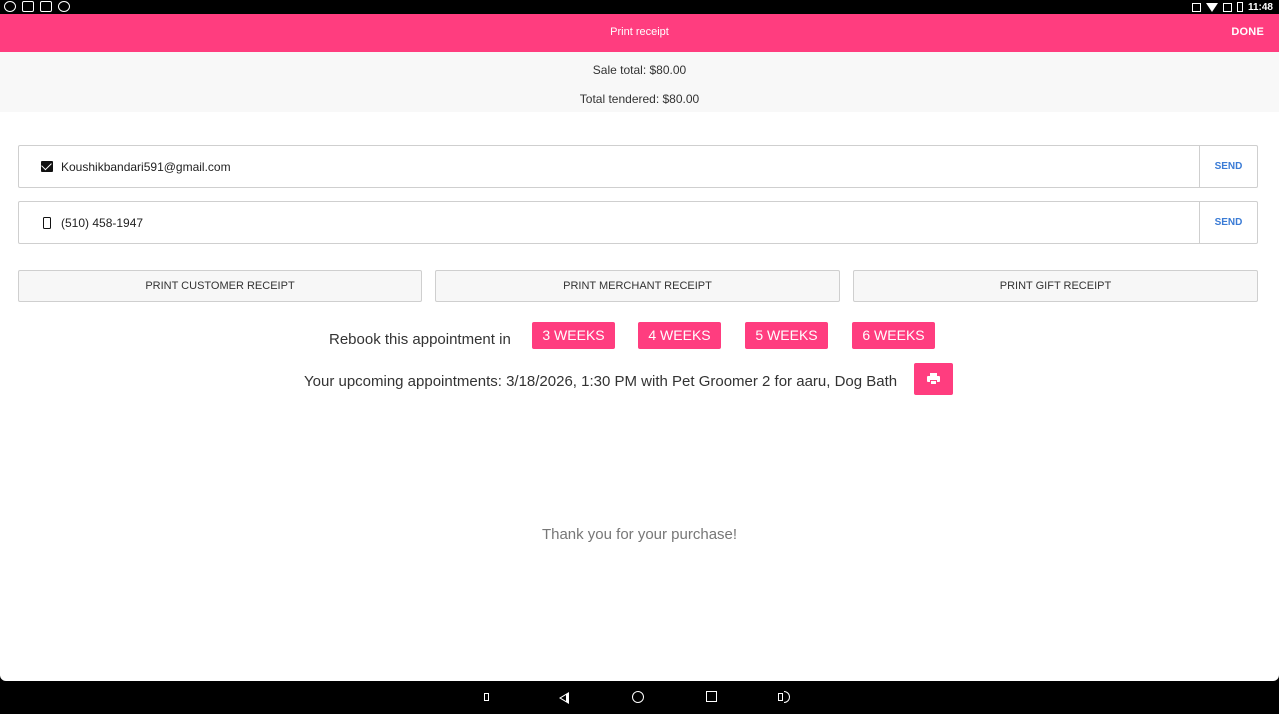 The height and width of the screenshot is (714, 1279). What do you see at coordinates (47, 166) in the screenshot?
I see `email-icon` at bounding box center [47, 166].